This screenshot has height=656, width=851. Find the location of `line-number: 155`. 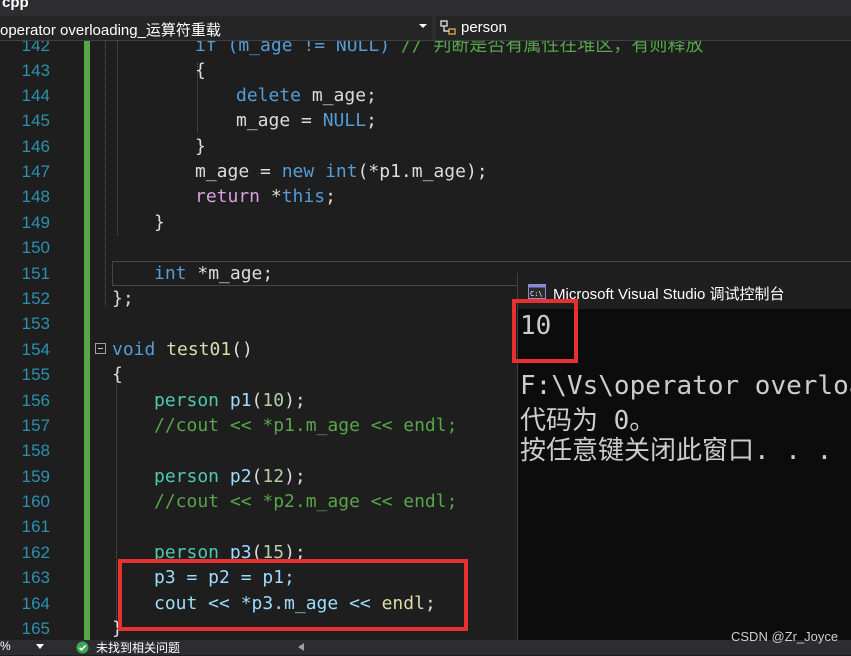

line-number: 155 is located at coordinates (35, 374).